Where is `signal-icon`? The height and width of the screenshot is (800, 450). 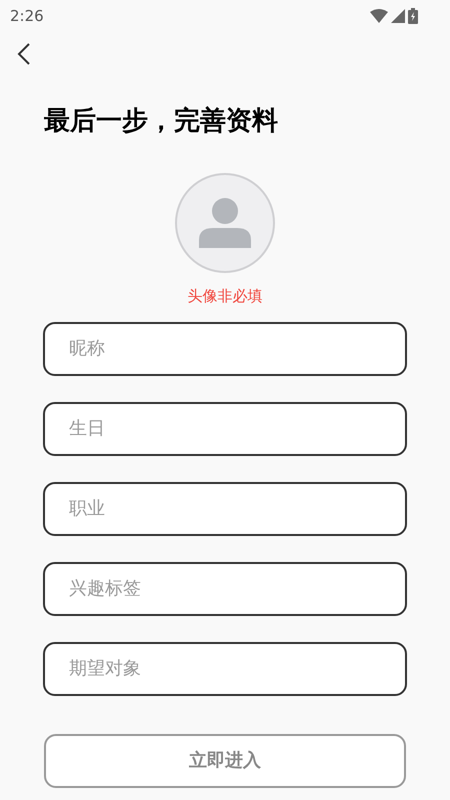 signal-icon is located at coordinates (398, 16).